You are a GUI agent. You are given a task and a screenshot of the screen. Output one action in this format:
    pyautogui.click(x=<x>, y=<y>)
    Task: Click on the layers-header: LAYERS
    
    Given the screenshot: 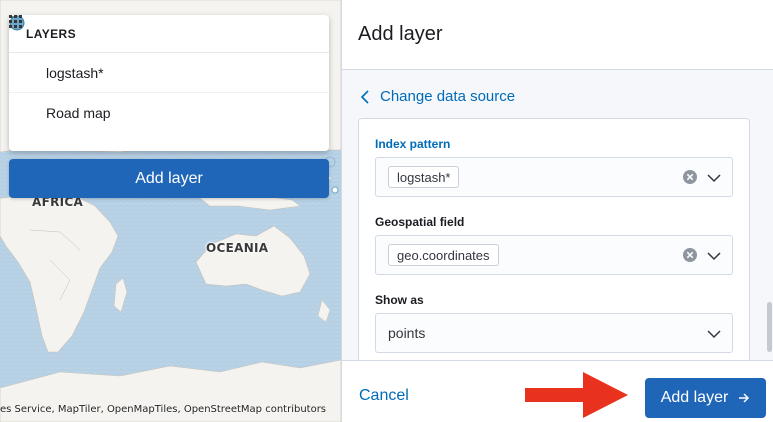 What is the action you would take?
    pyautogui.click(x=169, y=34)
    